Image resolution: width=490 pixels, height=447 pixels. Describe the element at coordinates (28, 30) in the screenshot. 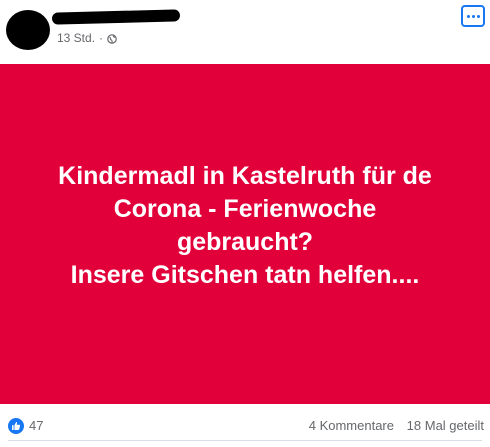

I see `avatar` at that location.